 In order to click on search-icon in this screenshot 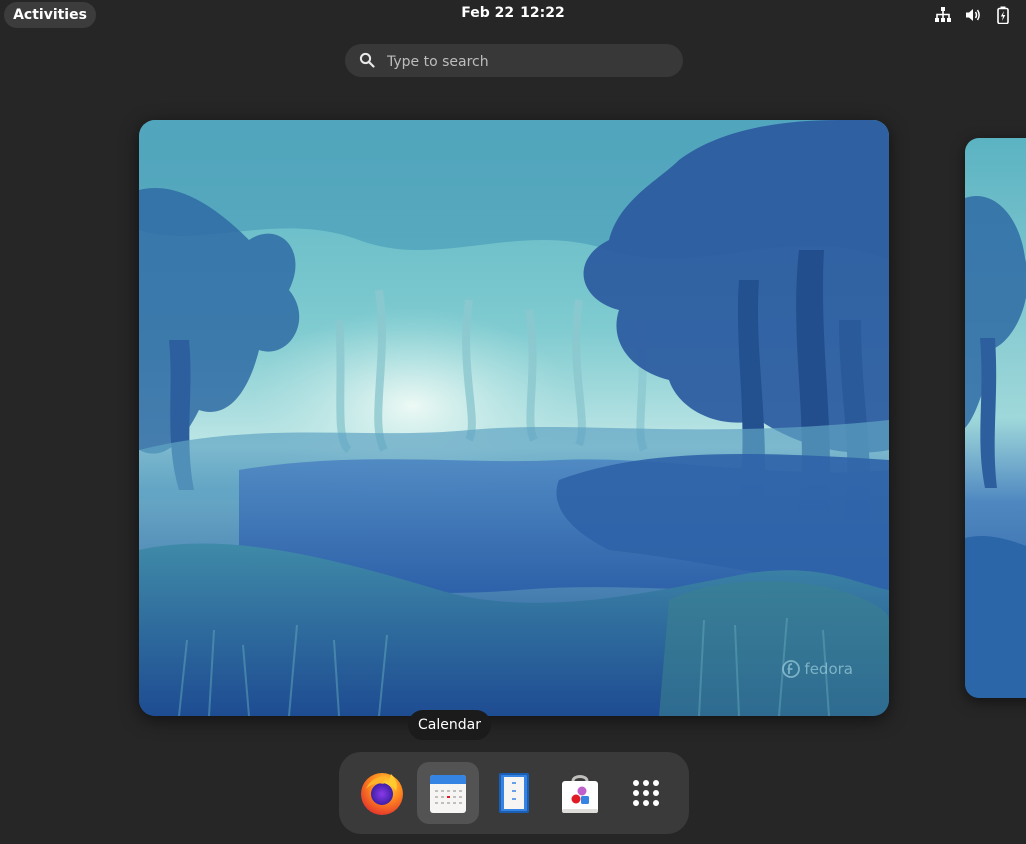, I will do `click(367, 60)`.